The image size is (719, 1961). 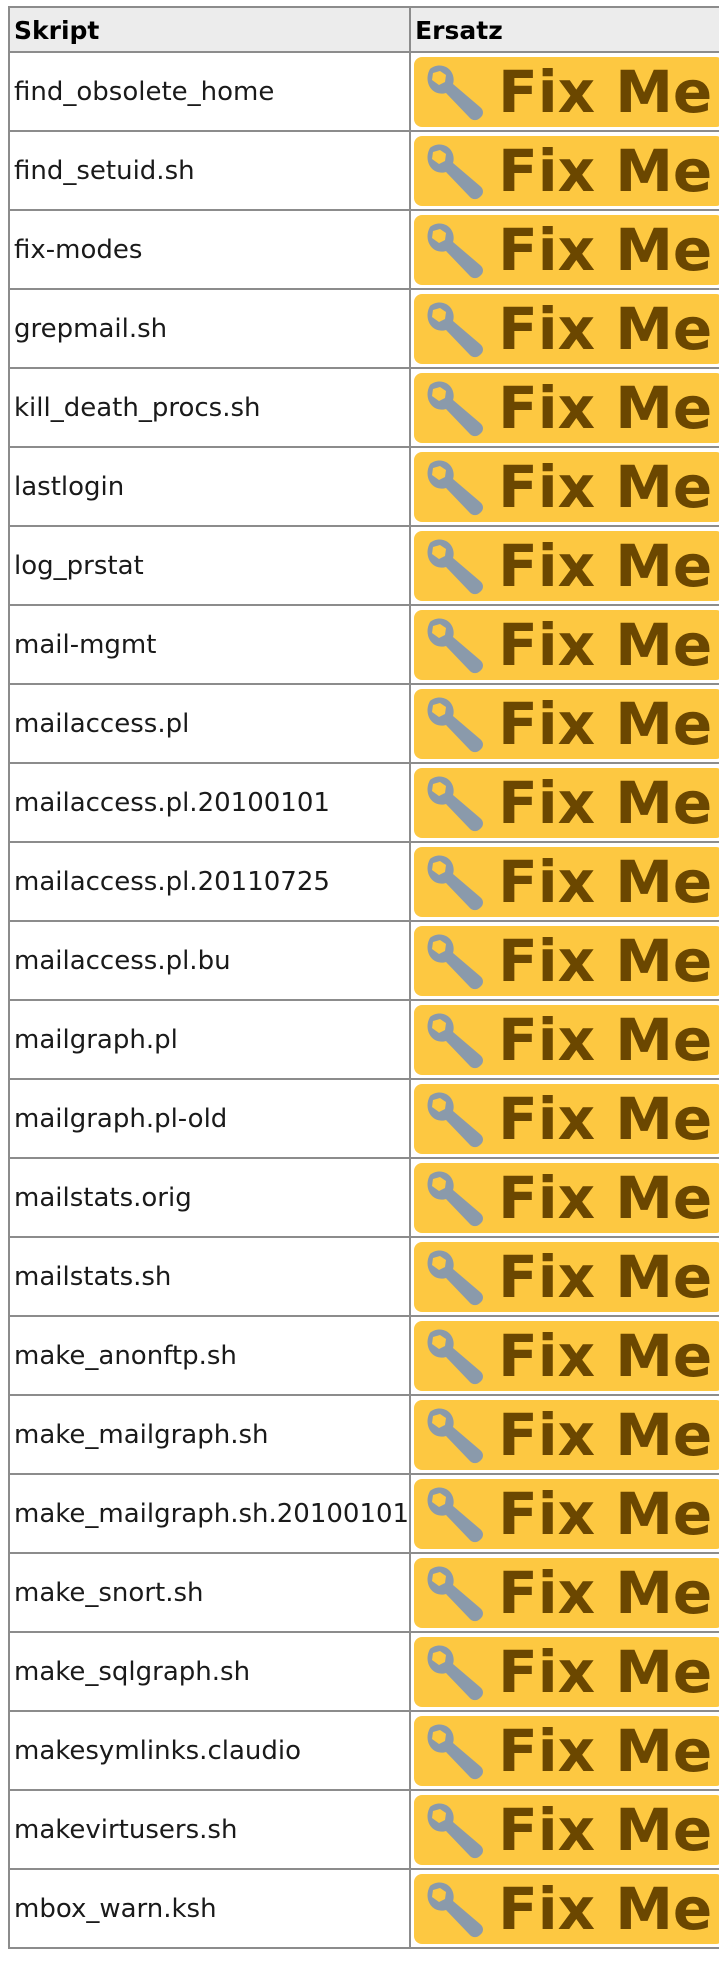 What do you see at coordinates (363, 170) in the screenshot?
I see `table-row: find_setuid.sh Fix Me!` at bounding box center [363, 170].